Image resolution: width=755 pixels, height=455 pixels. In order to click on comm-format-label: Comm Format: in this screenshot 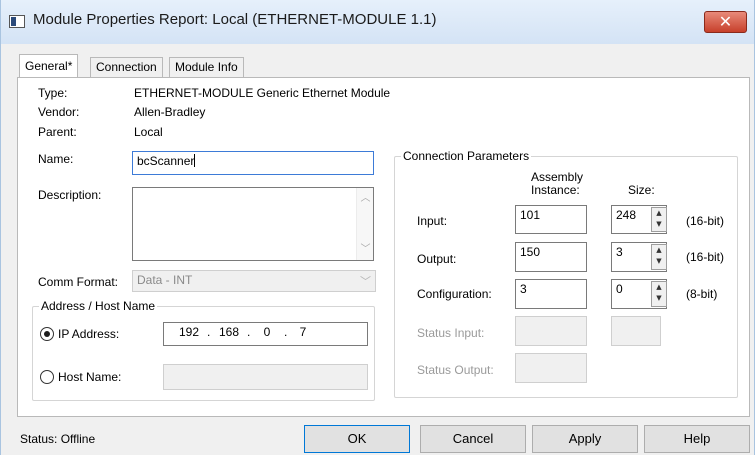, I will do `click(78, 282)`.